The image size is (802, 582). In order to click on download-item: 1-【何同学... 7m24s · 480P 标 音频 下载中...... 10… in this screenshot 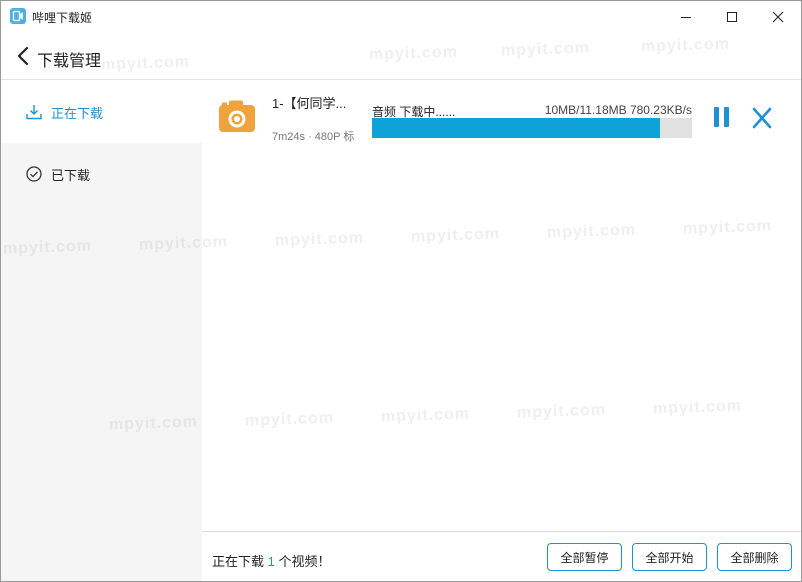, I will do `click(501, 117)`.